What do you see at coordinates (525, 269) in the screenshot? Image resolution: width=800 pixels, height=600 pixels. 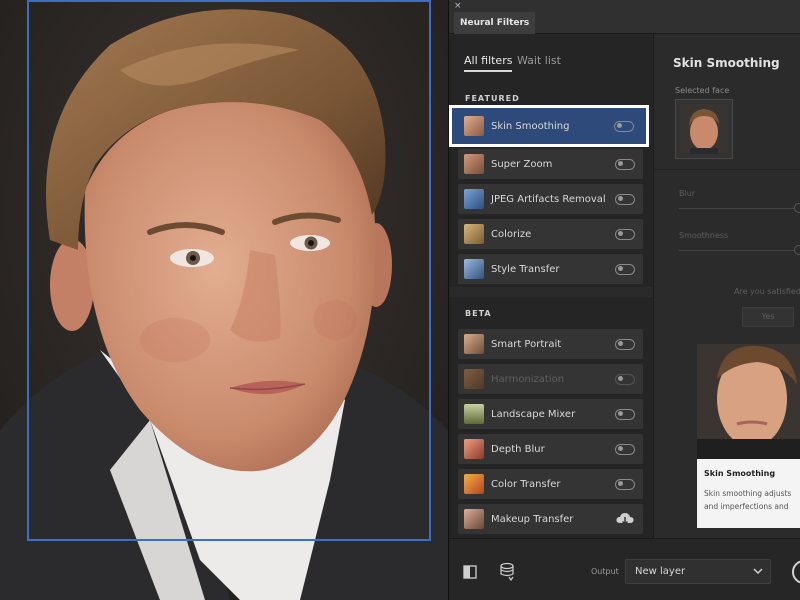 I see `filter-label: Style Transfer` at bounding box center [525, 269].